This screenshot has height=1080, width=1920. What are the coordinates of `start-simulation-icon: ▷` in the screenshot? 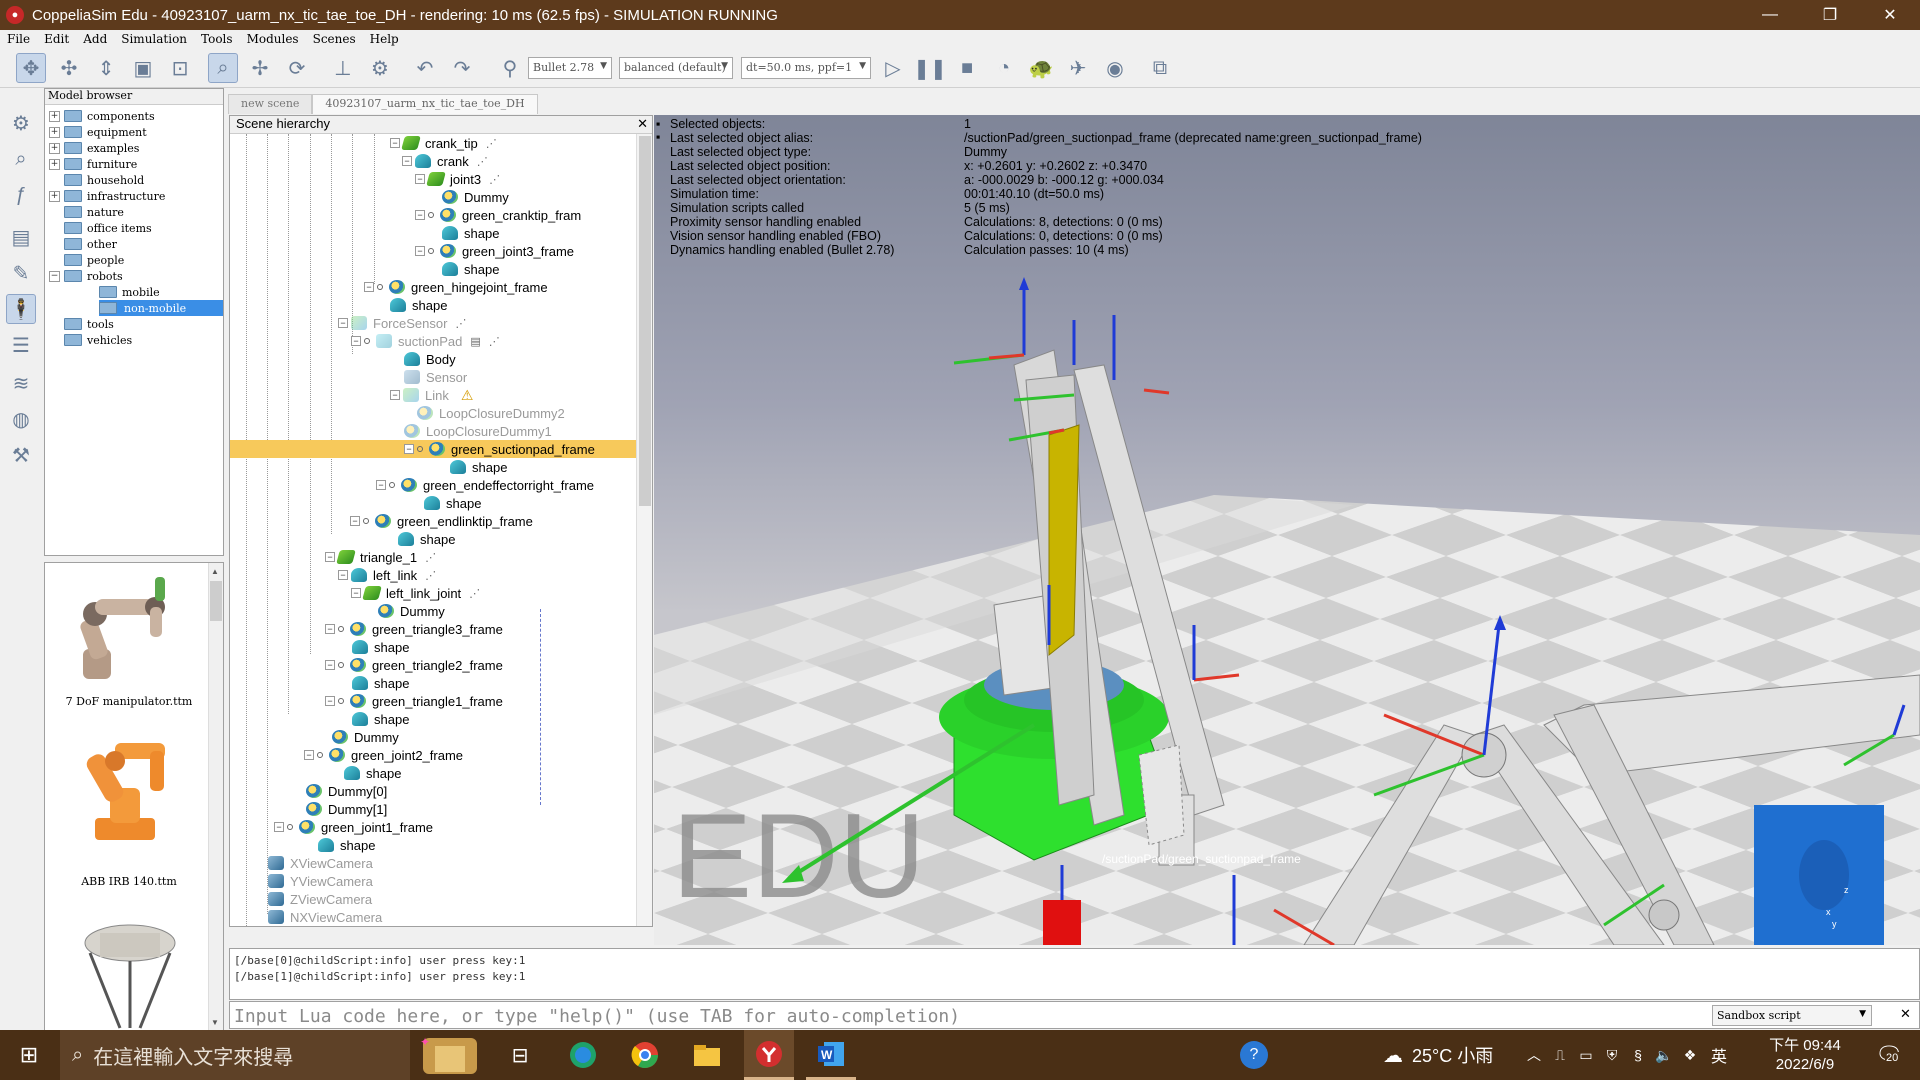 It's located at (893, 68).